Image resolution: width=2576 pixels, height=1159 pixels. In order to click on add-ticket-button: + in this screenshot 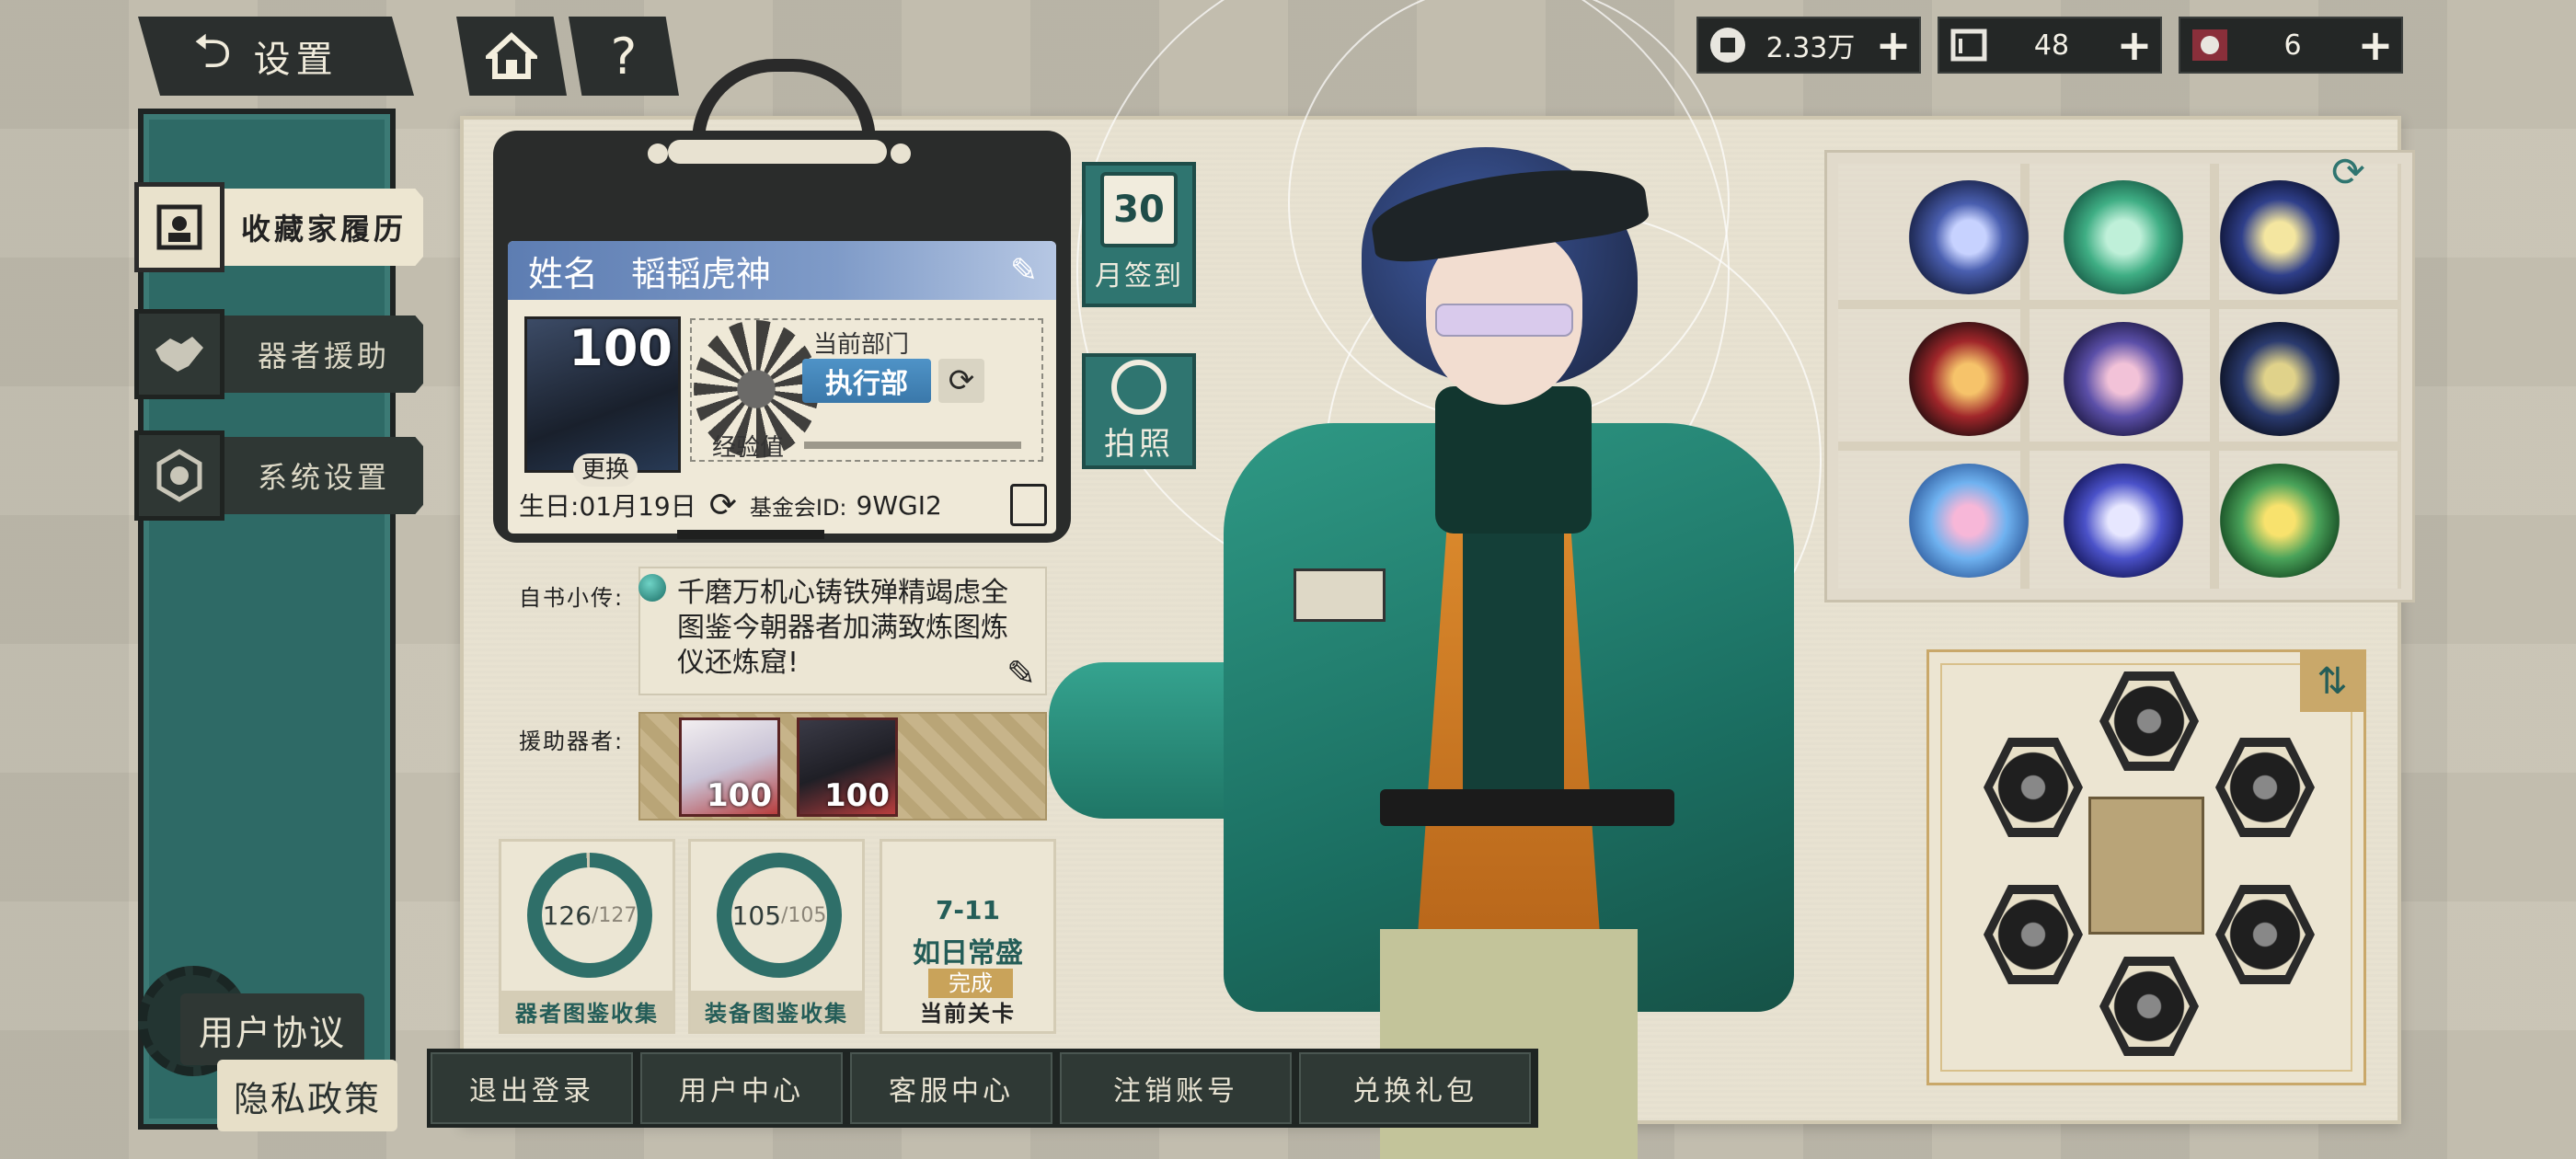, I will do `click(2375, 45)`.